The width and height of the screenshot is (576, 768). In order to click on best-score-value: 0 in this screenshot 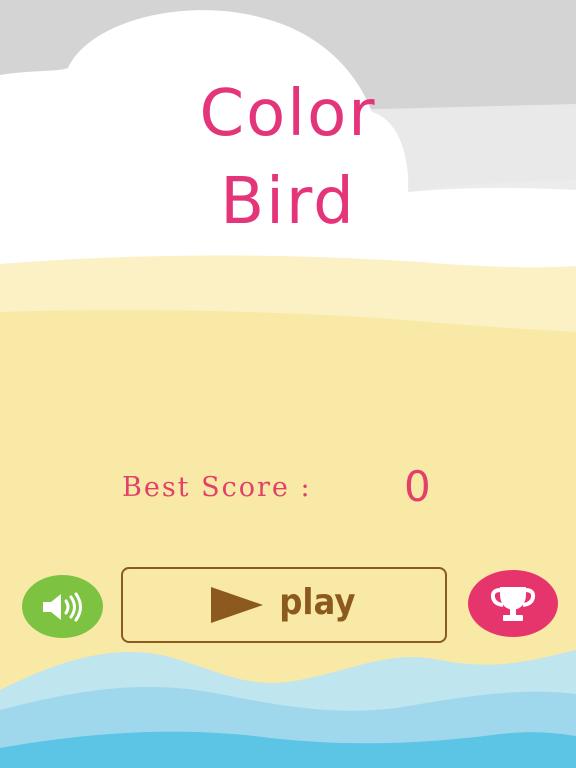, I will do `click(417, 486)`.